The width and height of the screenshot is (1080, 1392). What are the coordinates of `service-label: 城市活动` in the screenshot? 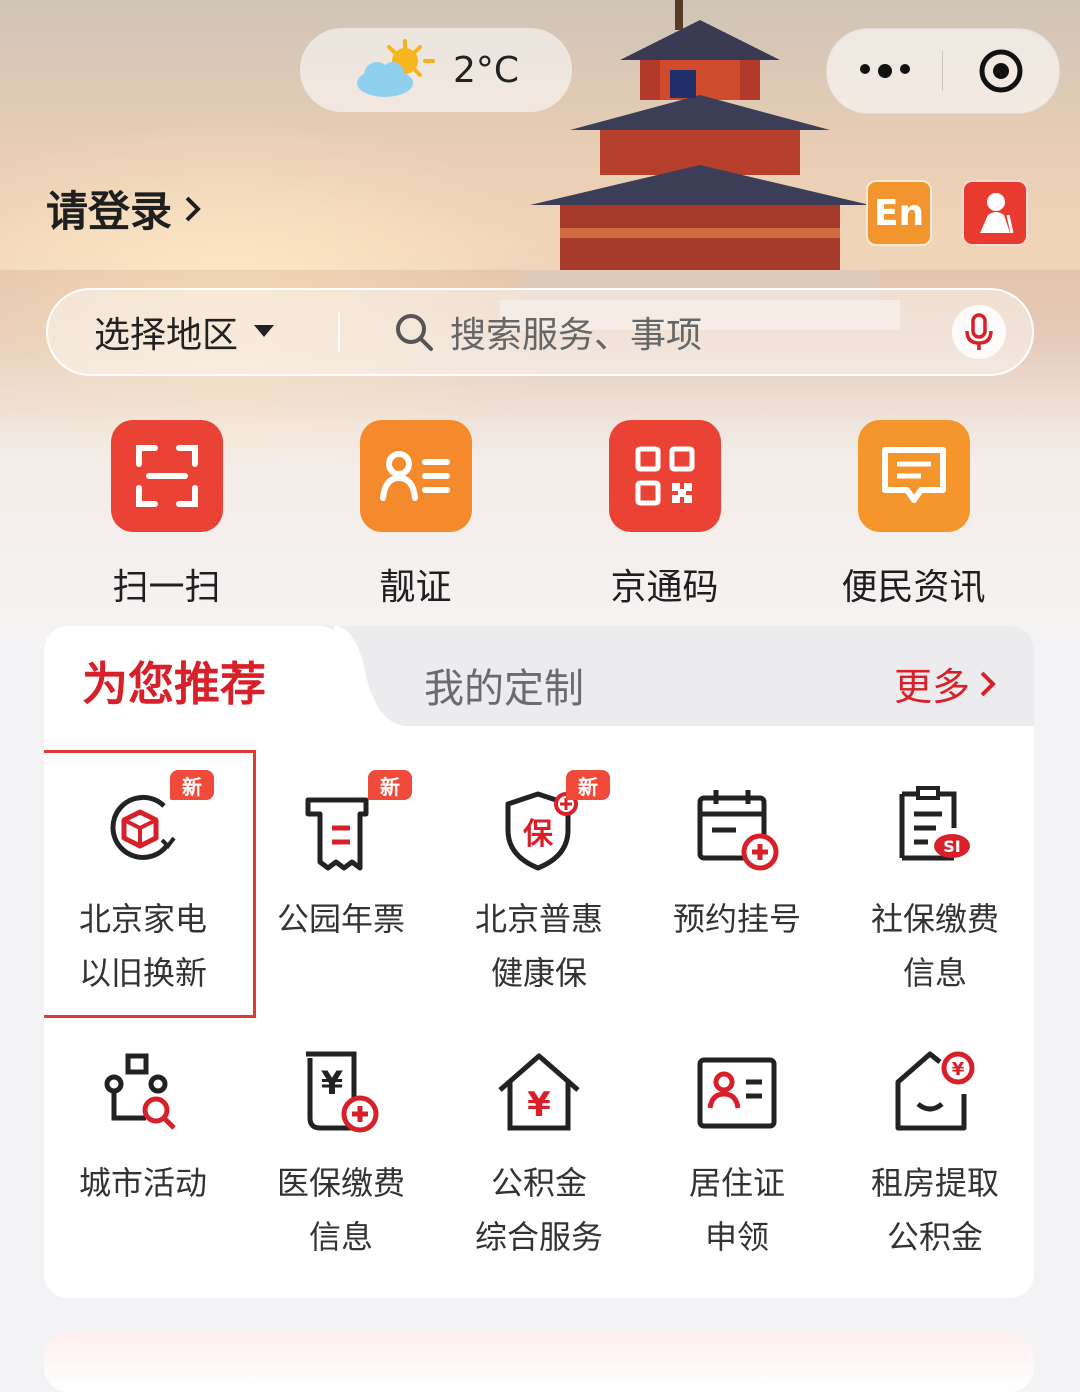 It's located at (143, 1183).